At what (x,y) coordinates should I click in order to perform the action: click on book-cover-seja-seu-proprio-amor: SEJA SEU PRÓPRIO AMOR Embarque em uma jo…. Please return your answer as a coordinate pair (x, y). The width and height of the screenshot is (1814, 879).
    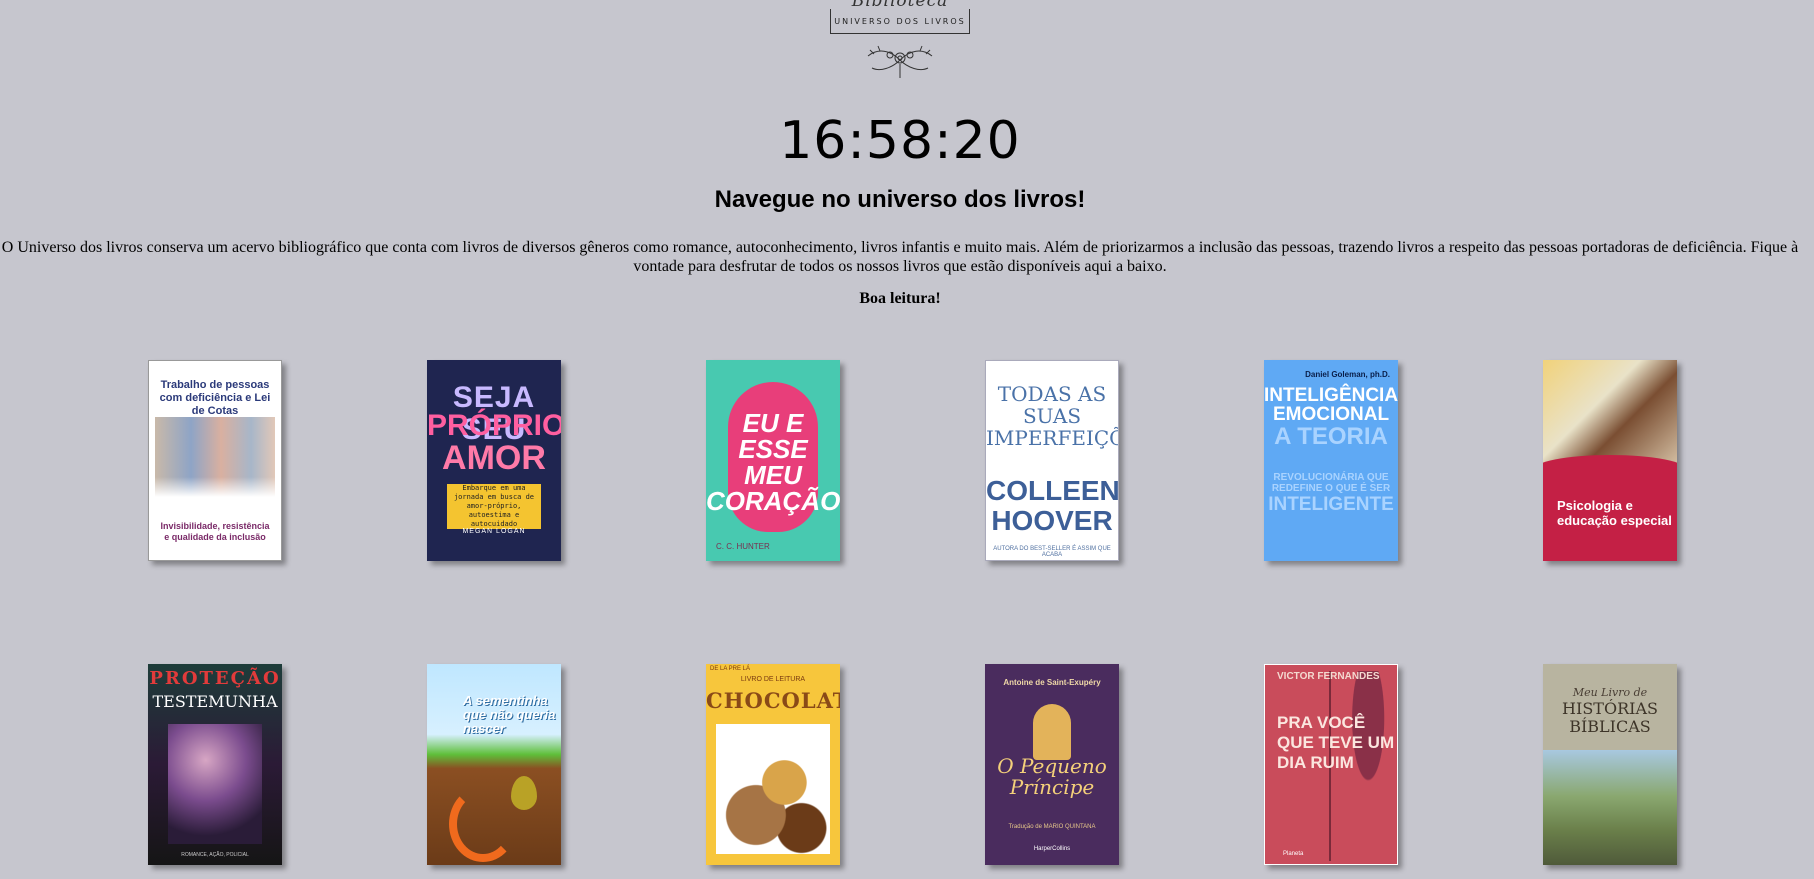
    Looking at the image, I should click on (494, 460).